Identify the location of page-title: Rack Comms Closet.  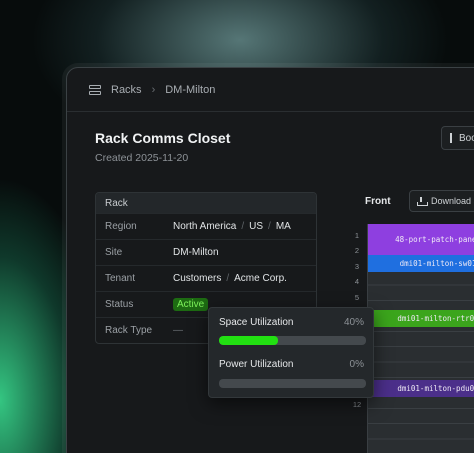
(163, 138).